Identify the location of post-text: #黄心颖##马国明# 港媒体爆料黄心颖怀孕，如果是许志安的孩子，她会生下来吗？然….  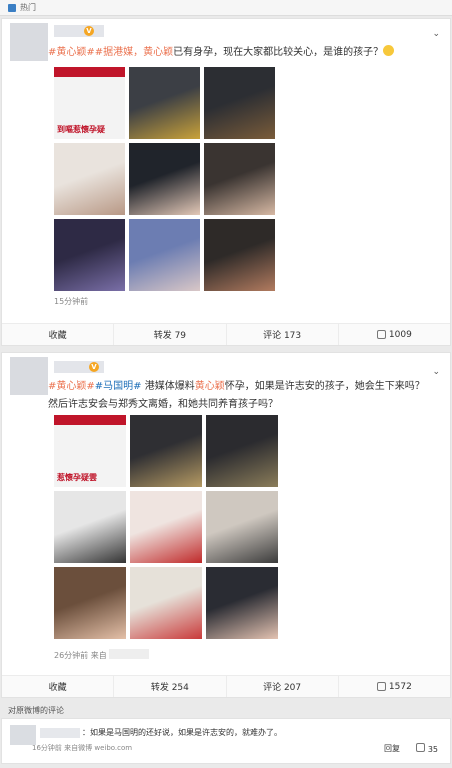
(239, 396).